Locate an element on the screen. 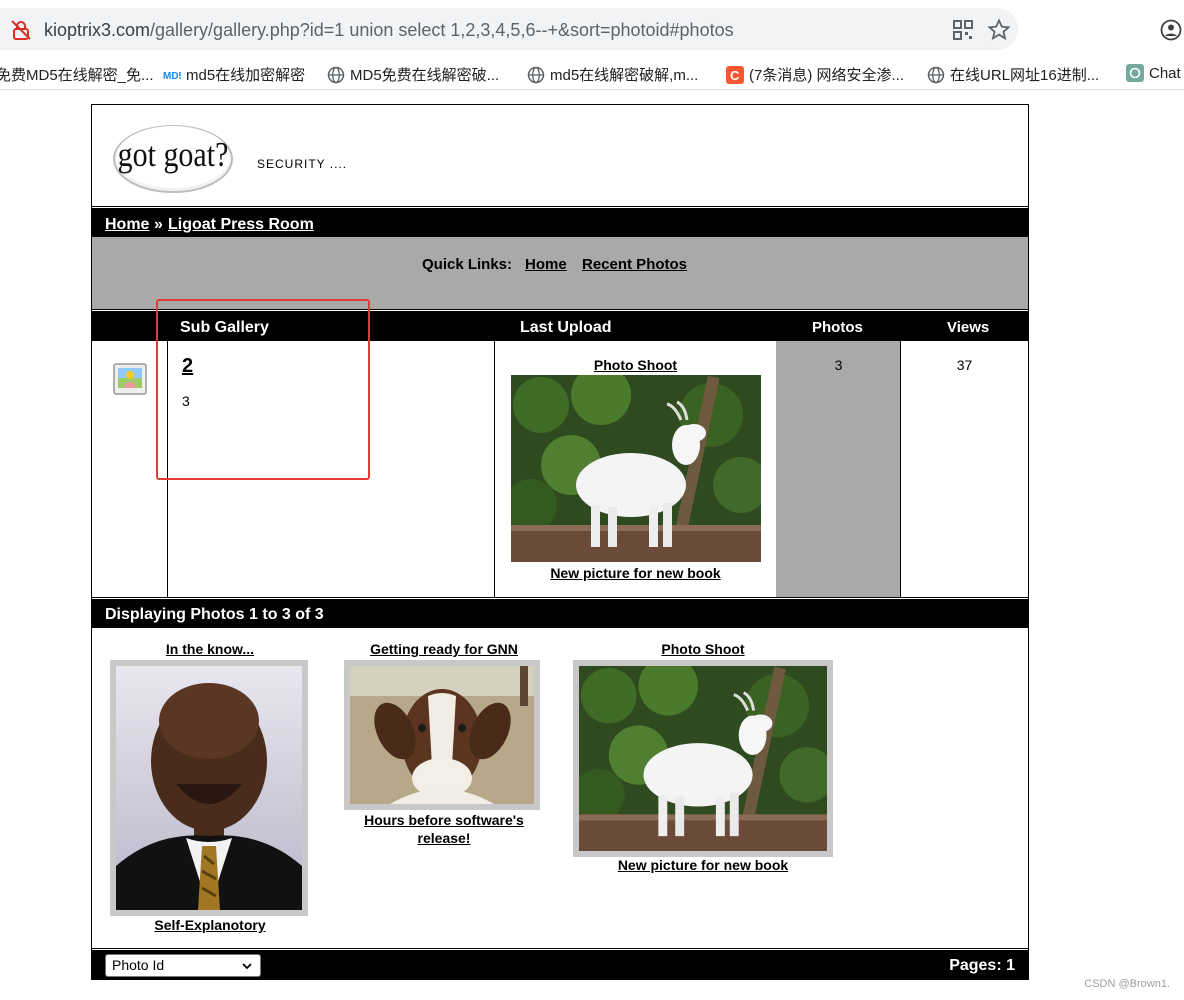 This screenshot has width=1184, height=1000. svg-text: C is located at coordinates (735, 75).